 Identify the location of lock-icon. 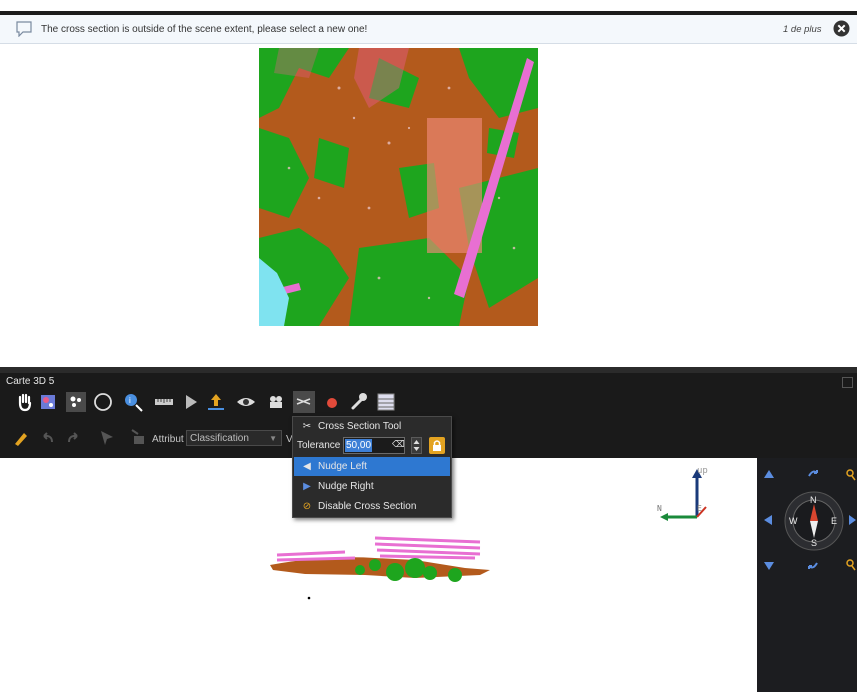
(437, 445).